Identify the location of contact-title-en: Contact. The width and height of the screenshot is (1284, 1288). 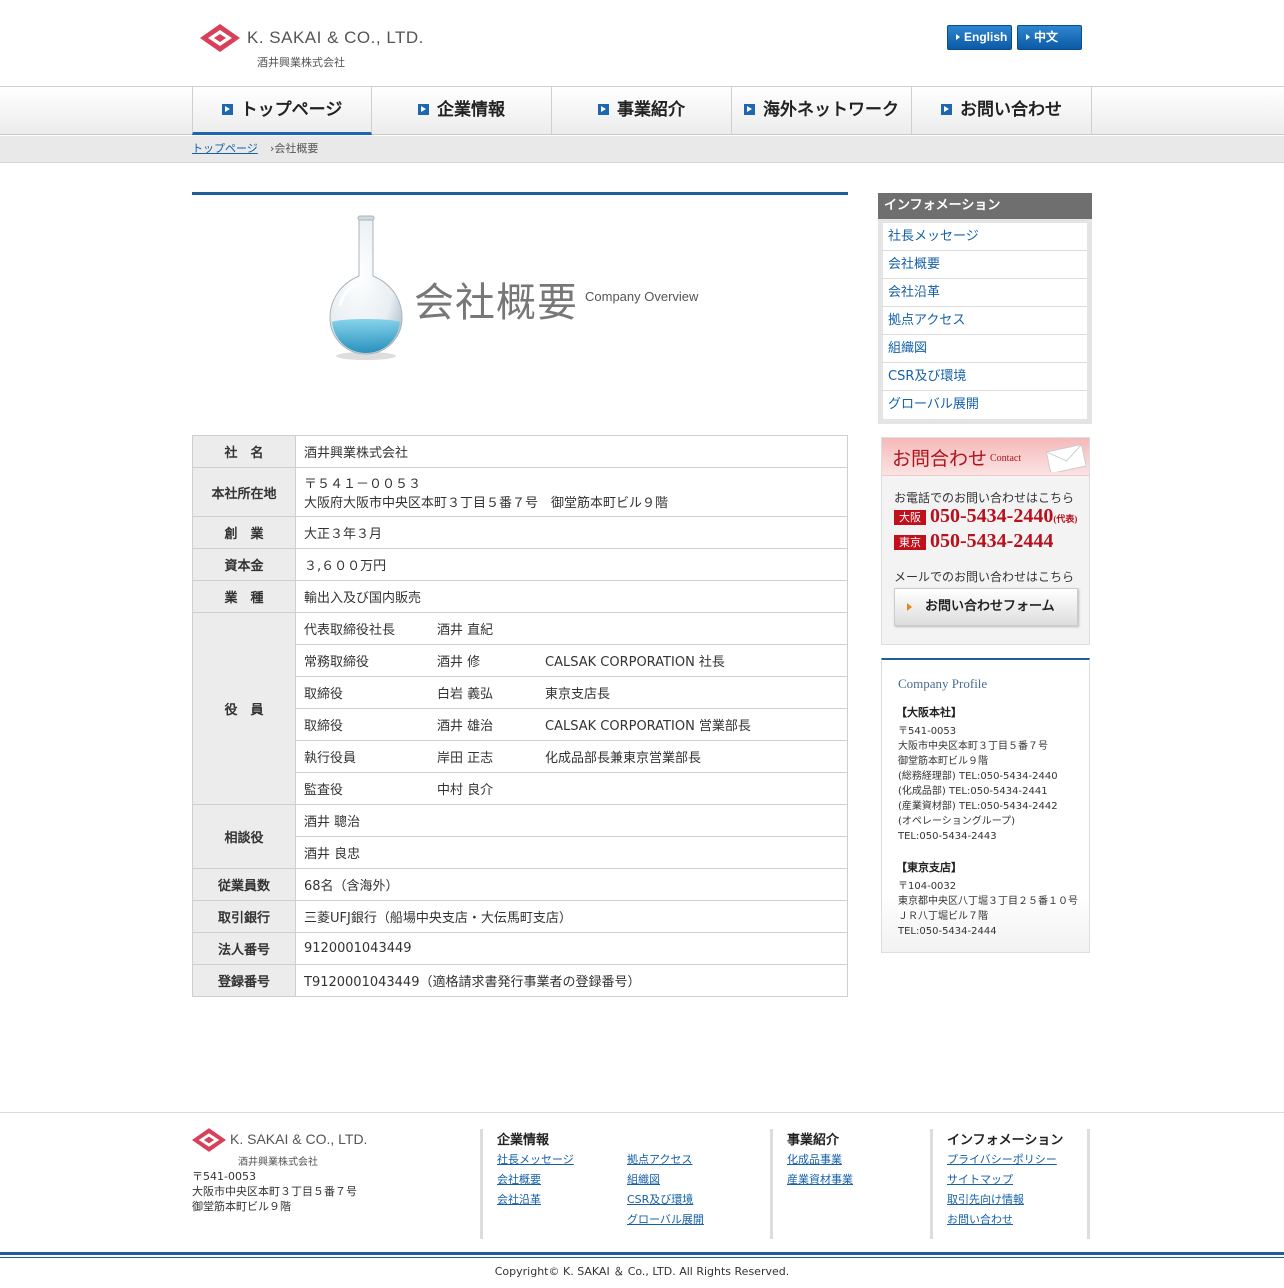
(1006, 458).